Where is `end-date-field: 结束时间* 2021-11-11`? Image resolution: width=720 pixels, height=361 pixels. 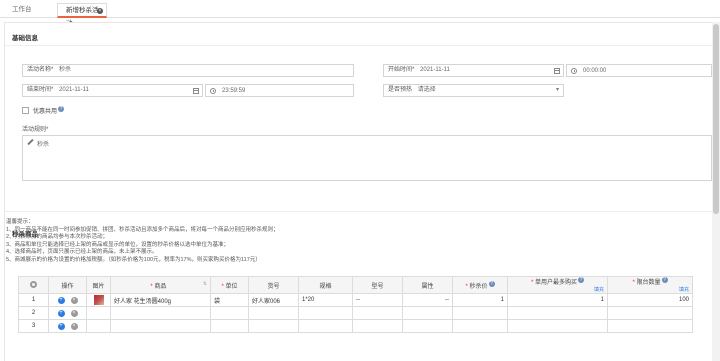 end-date-field: 结束时间* 2021-11-11 is located at coordinates (112, 90).